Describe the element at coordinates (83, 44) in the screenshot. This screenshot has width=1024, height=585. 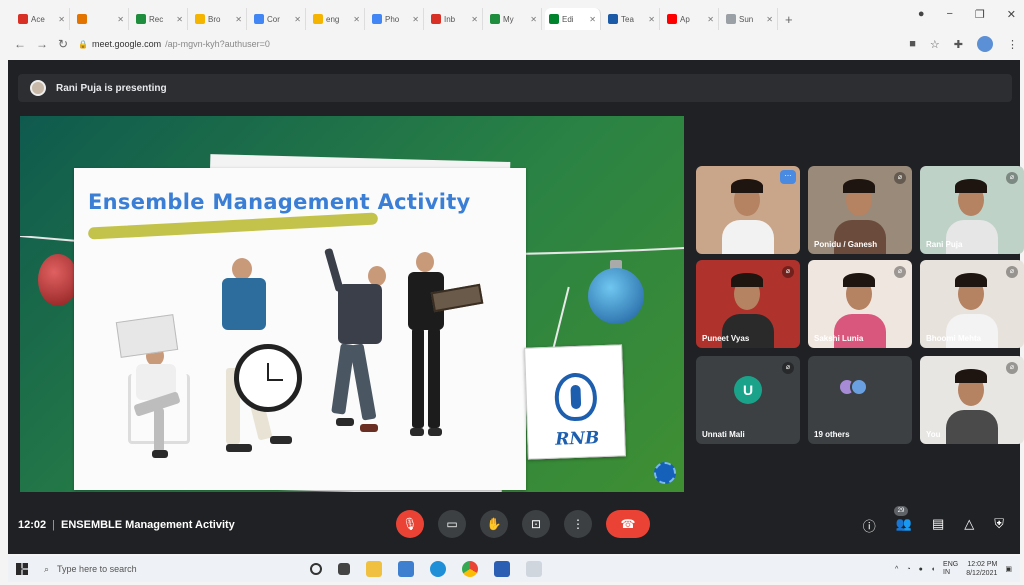
I see `lock-icon: 🔒` at that location.